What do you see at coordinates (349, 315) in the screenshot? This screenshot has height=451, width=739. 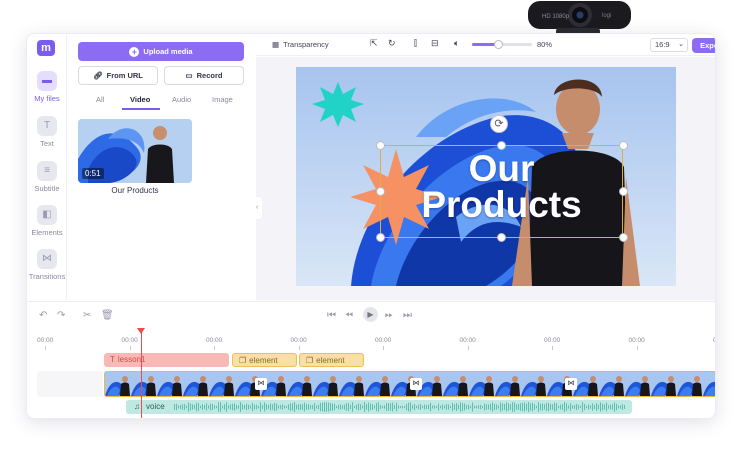 I see `rewind-icon: ⏪︎` at bounding box center [349, 315].